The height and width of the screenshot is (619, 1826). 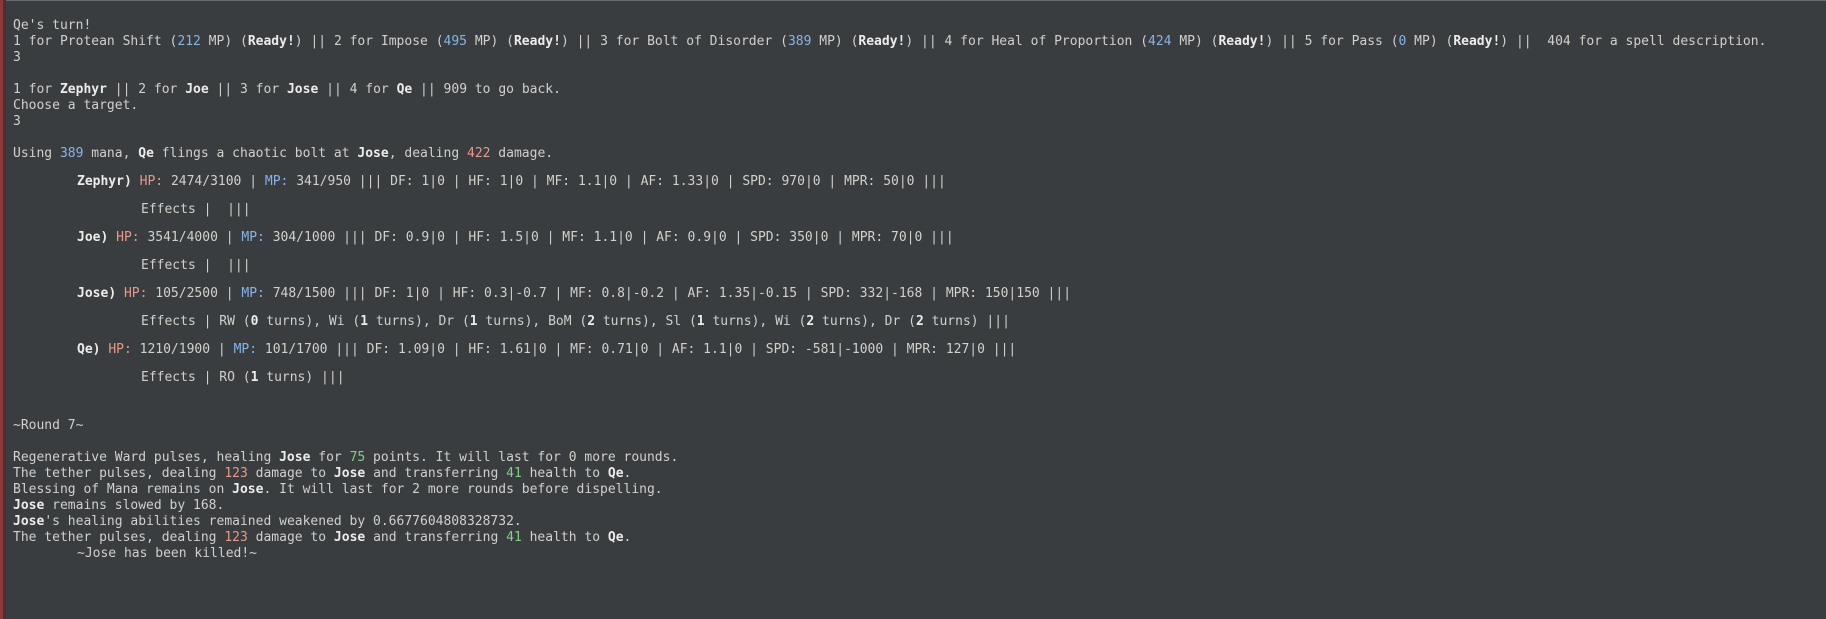 I want to click on cast-target: Jose, so click(x=373, y=153).